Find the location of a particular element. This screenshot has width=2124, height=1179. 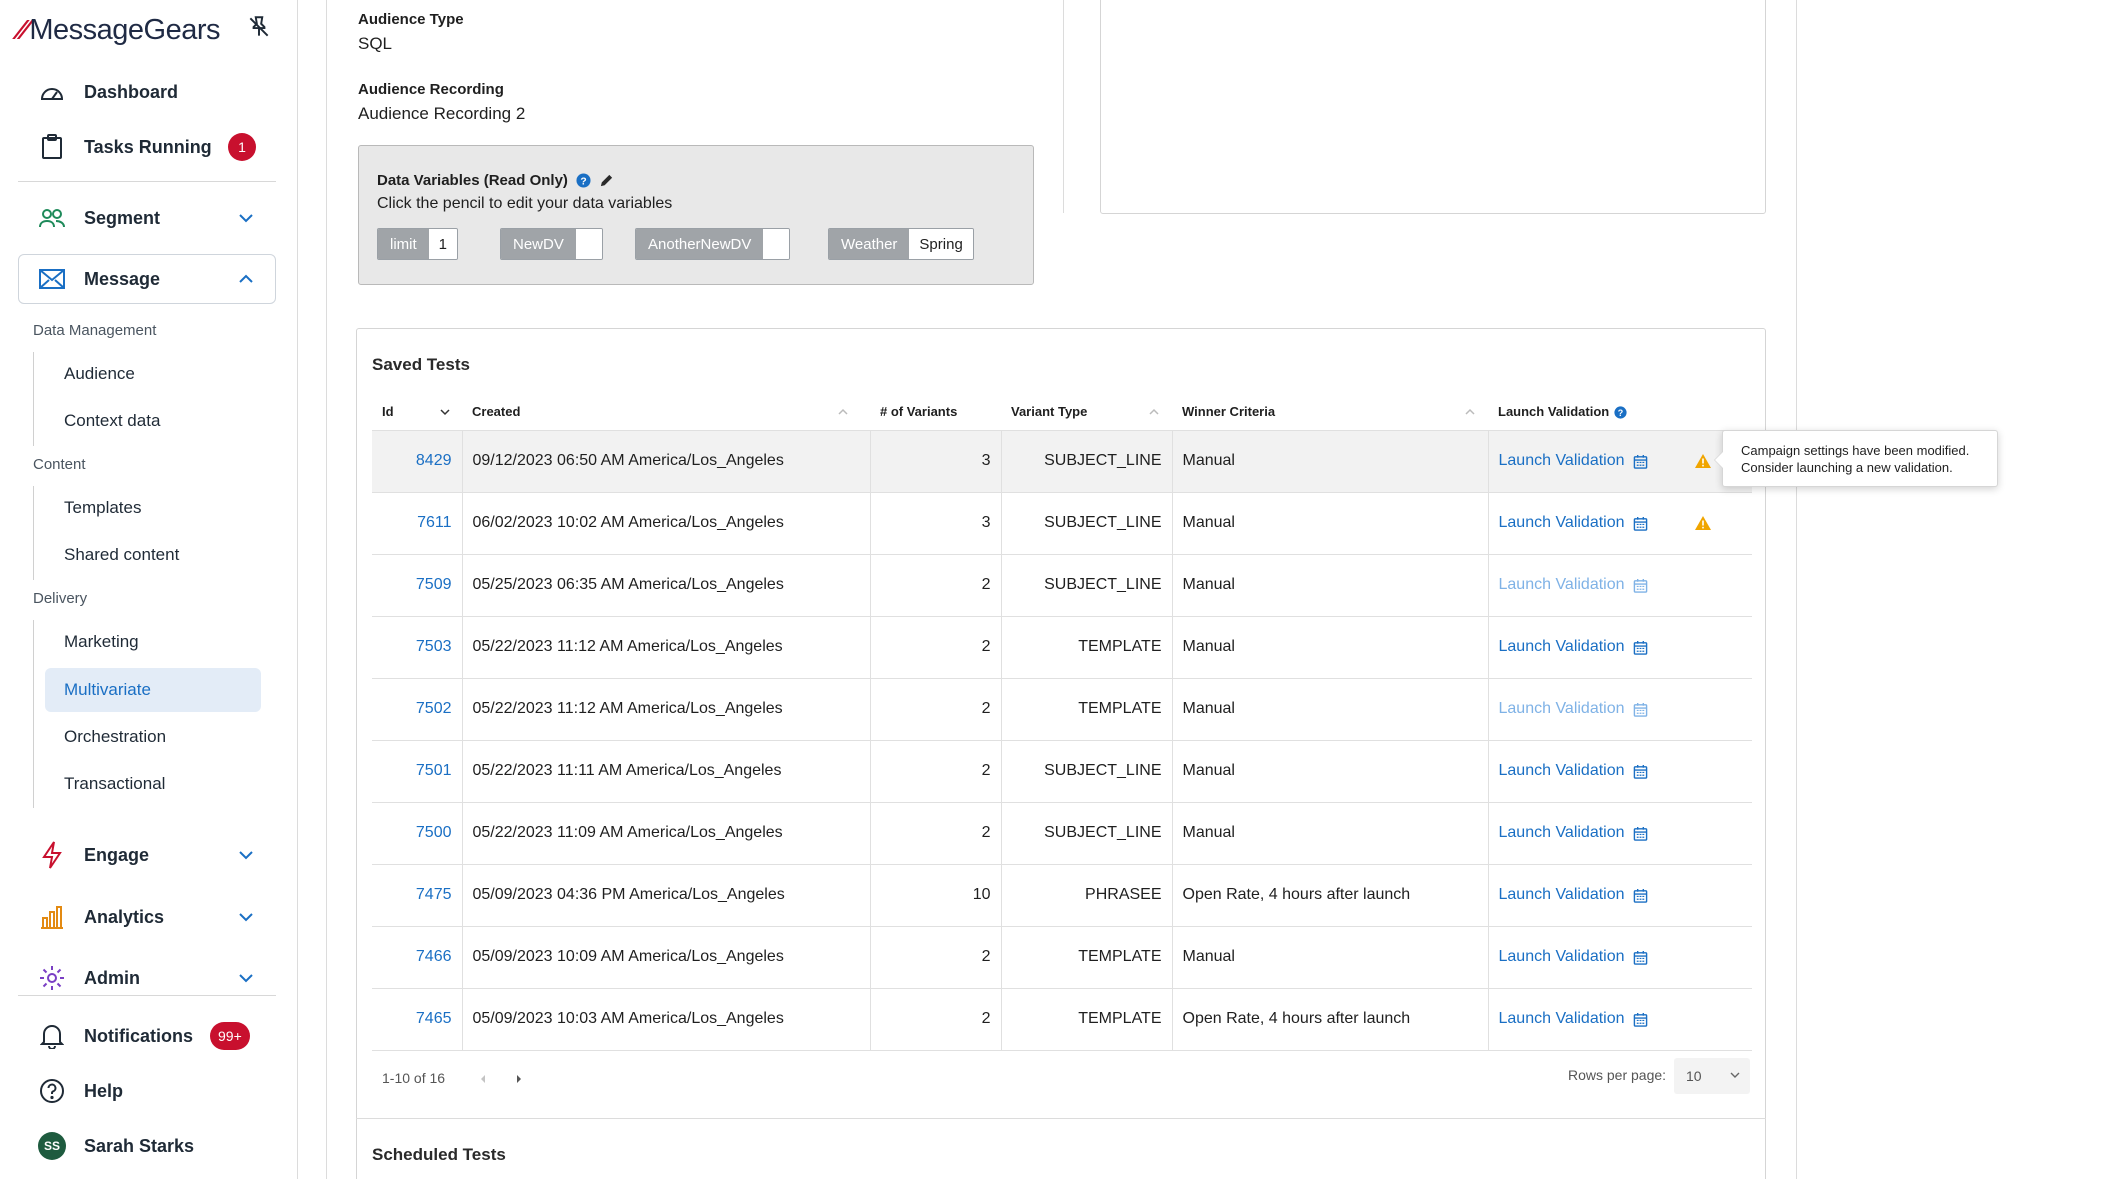

section-delivery: Delivery is located at coordinates (60, 598).